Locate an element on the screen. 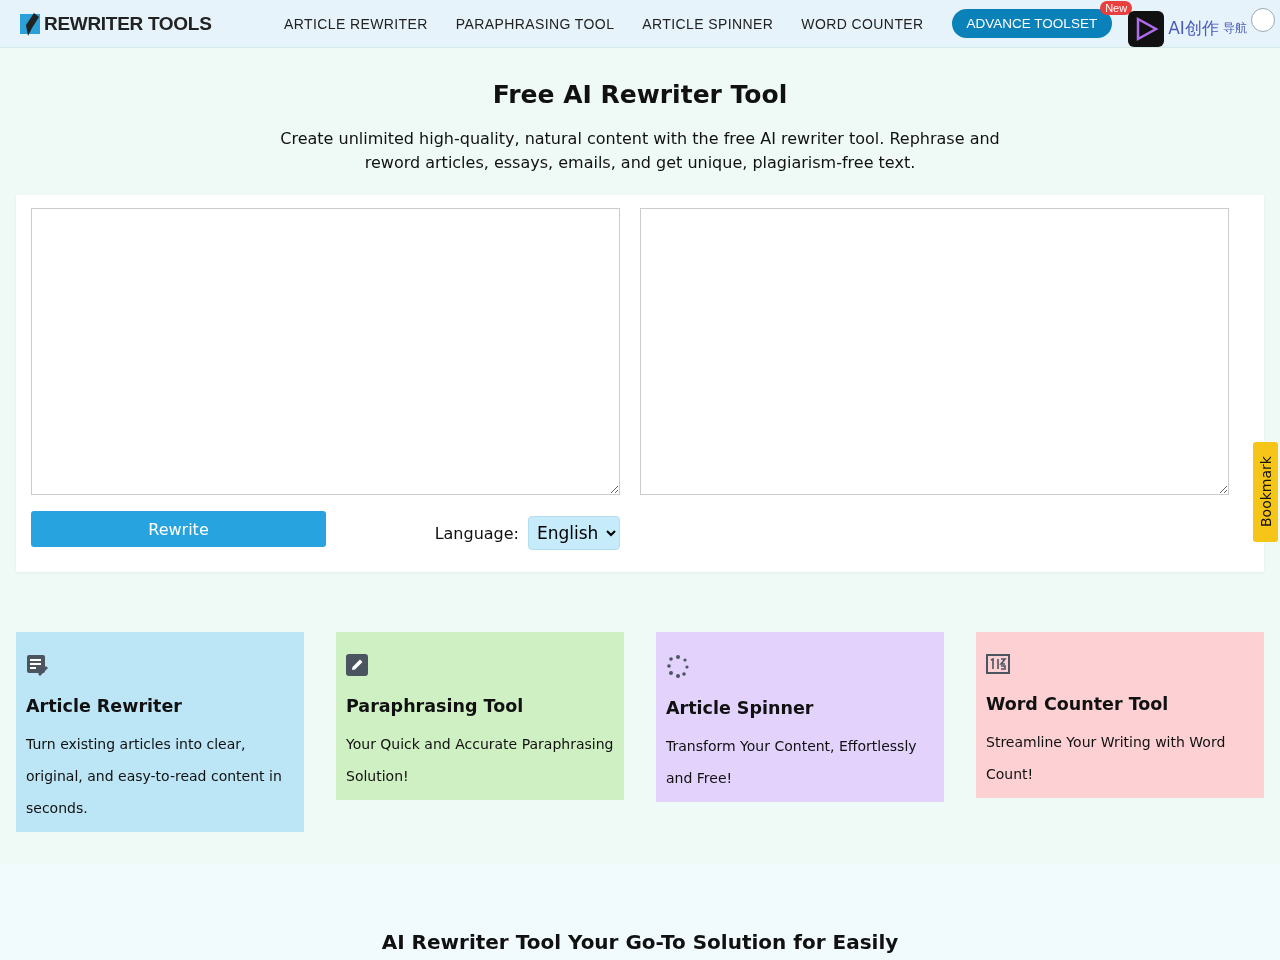 This screenshot has height=960, width=1280. output-field is located at coordinates (934, 351).